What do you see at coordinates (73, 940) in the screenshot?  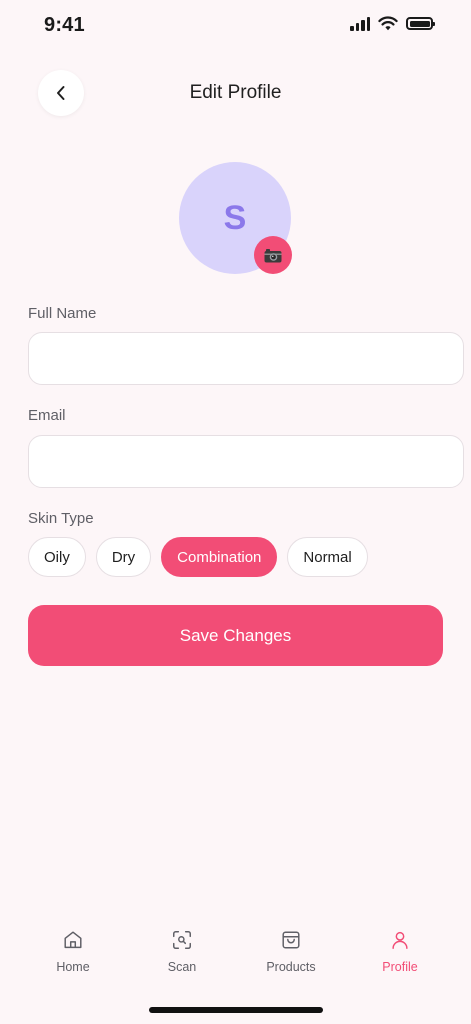 I see `home-icon` at bounding box center [73, 940].